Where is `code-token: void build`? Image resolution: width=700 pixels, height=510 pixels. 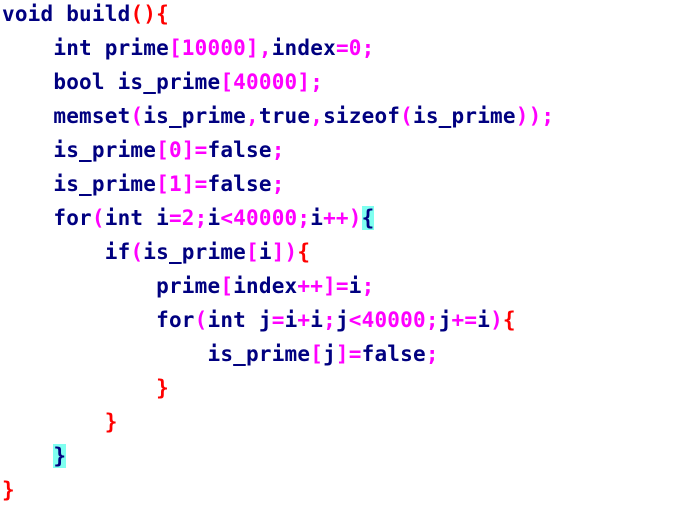 code-token: void build is located at coordinates (66, 14).